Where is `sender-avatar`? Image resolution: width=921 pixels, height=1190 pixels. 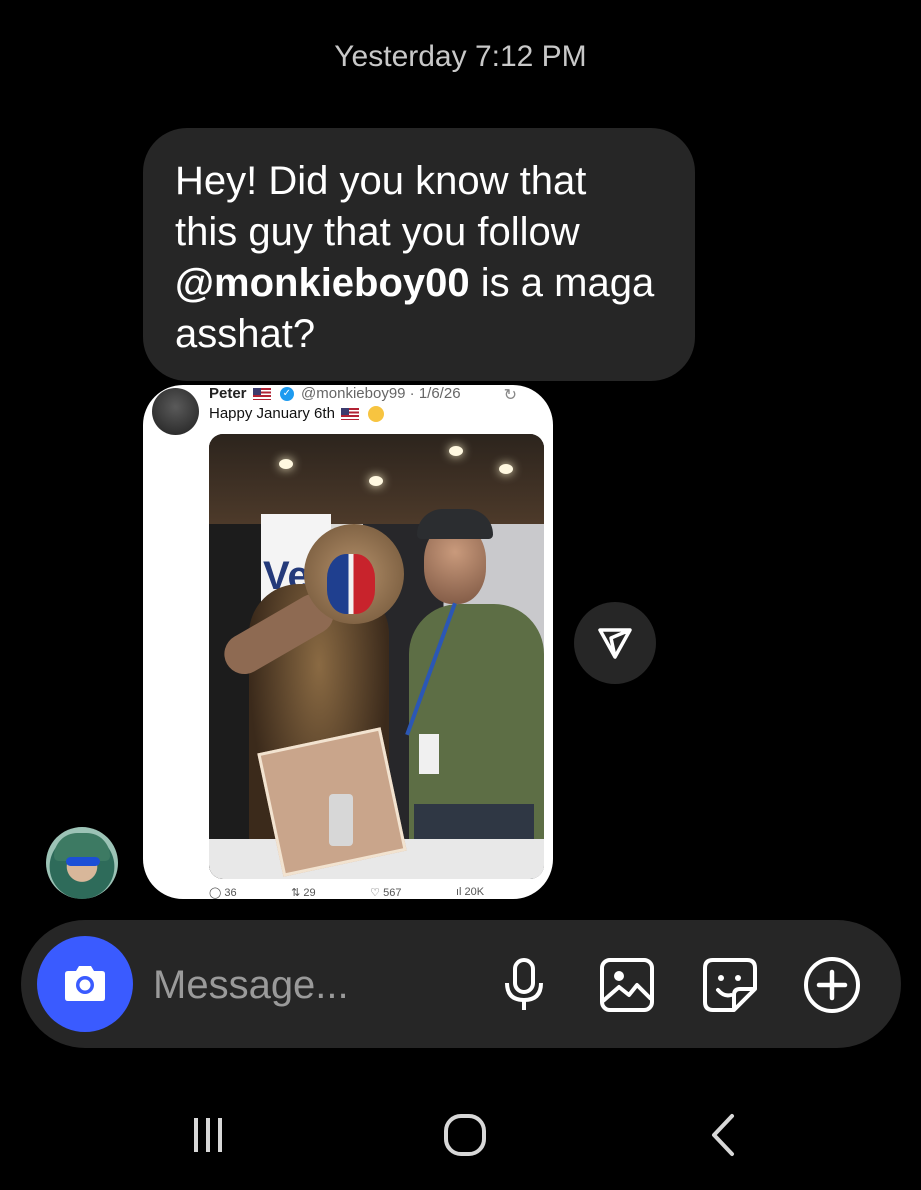
sender-avatar is located at coordinates (82, 863).